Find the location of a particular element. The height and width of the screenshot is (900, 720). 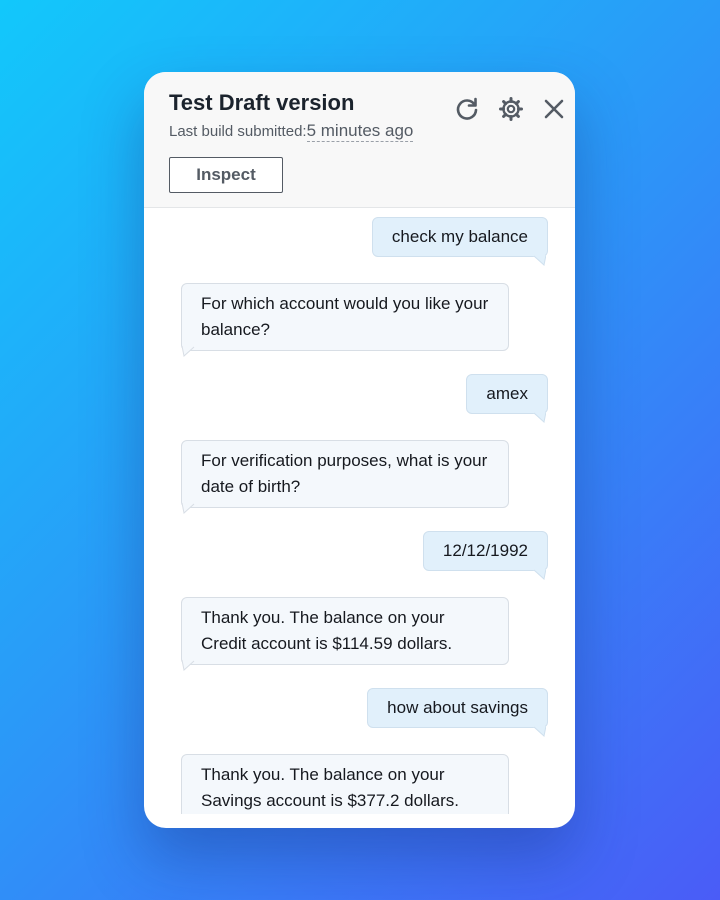

settings-gear-icon is located at coordinates (511, 109).